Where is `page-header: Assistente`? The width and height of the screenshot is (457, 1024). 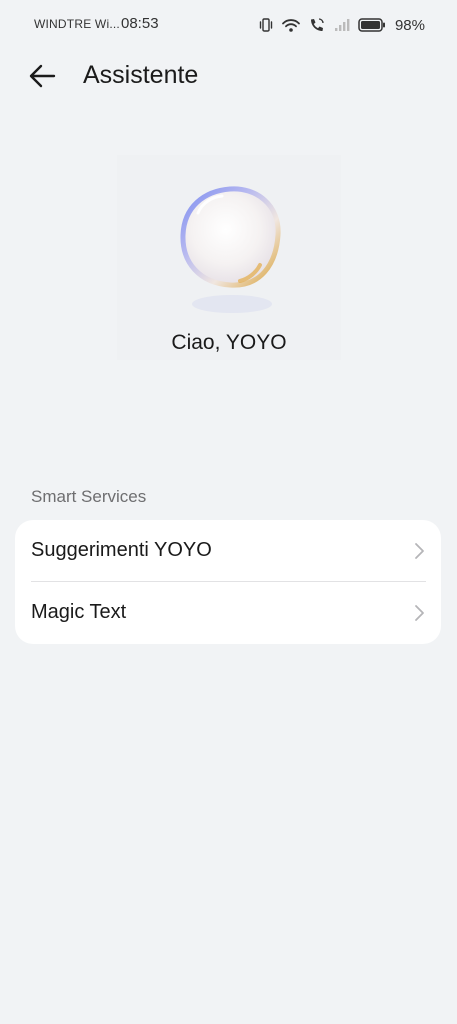 page-header: Assistente is located at coordinates (228, 77).